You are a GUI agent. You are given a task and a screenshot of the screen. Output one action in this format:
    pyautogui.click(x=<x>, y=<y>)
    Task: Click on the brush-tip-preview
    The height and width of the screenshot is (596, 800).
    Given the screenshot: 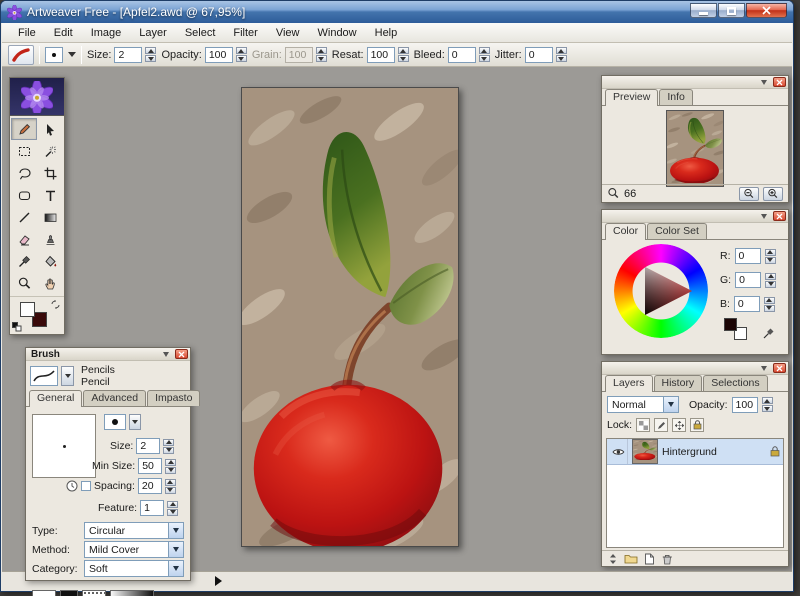 What is the action you would take?
    pyautogui.click(x=54, y=54)
    